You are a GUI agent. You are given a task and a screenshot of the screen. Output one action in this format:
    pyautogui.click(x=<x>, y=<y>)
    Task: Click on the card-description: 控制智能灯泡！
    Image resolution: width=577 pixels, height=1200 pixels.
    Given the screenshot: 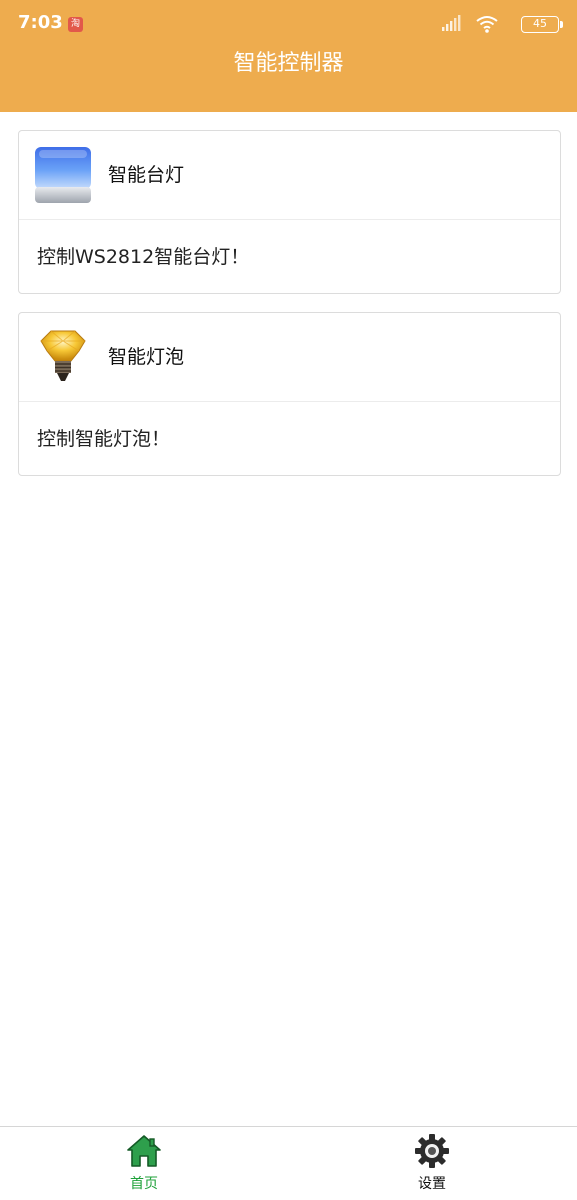 What is the action you would take?
    pyautogui.click(x=104, y=439)
    